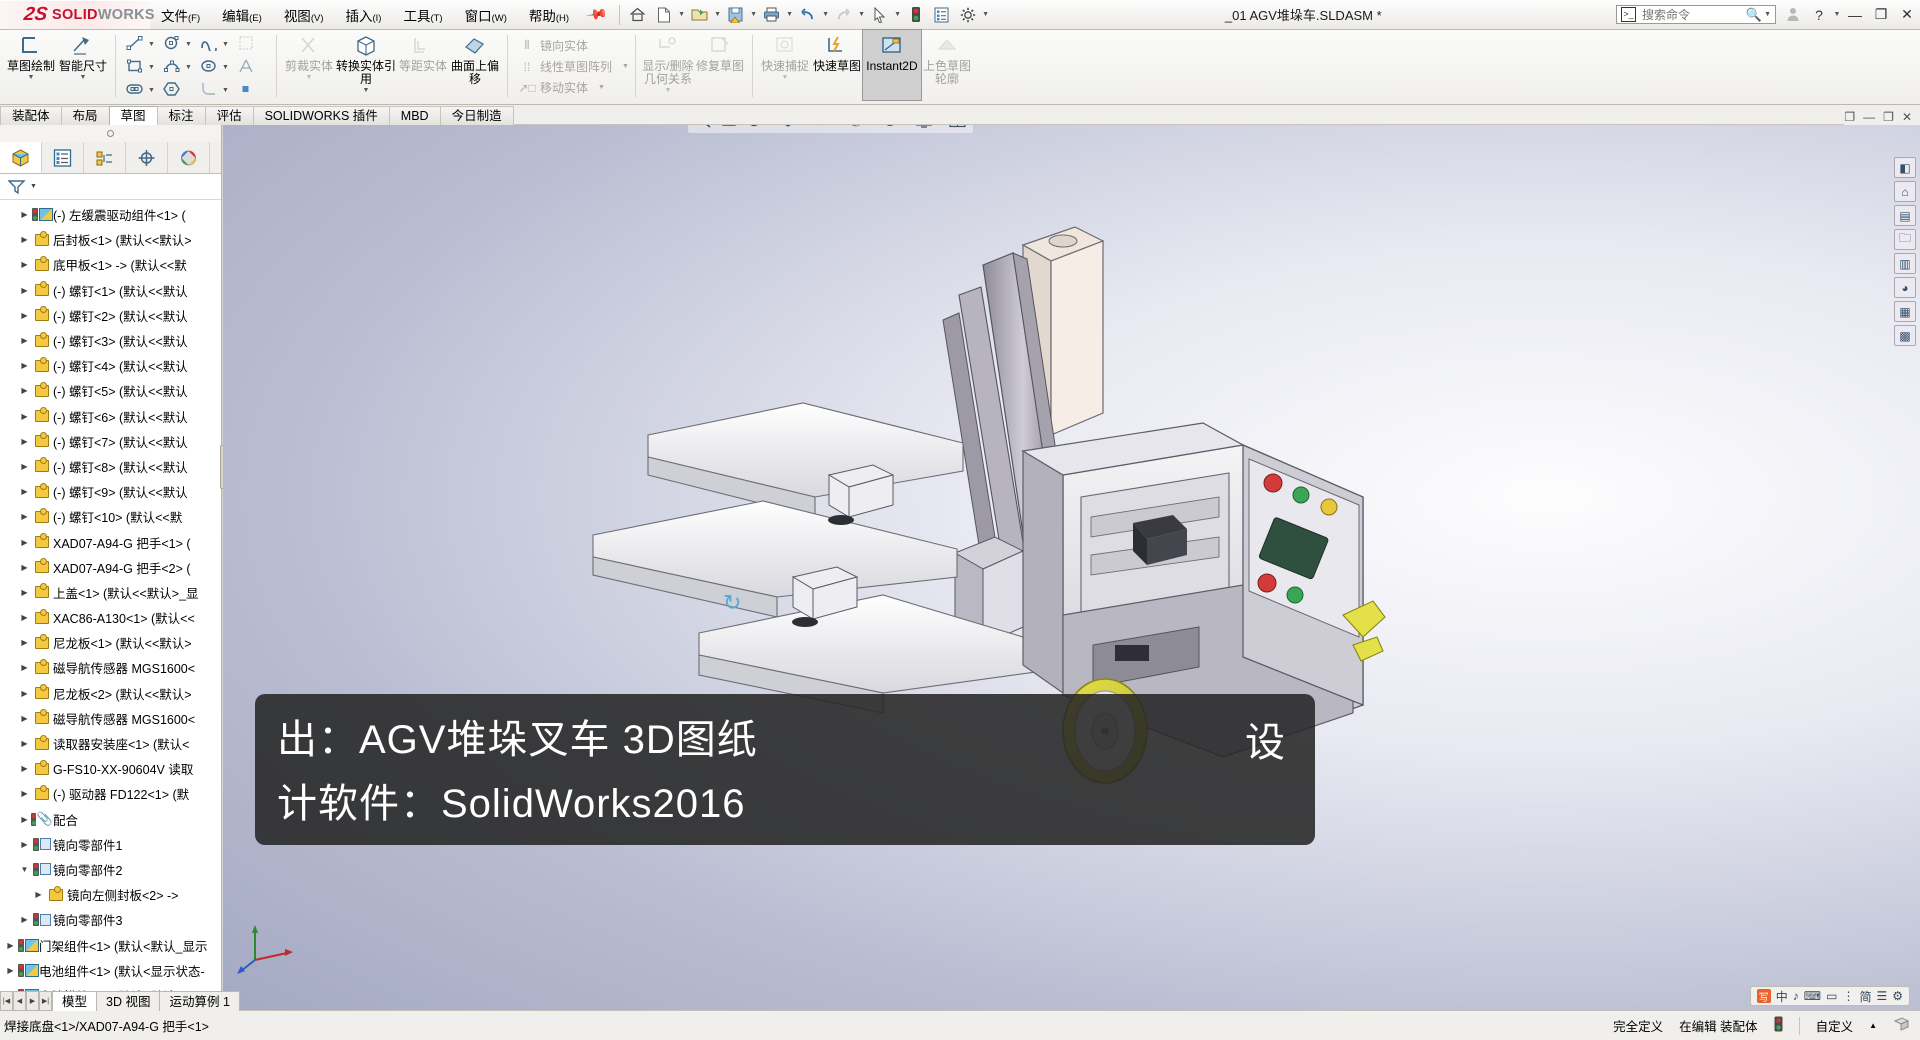  I want to click on customize-caret-icon: ▲, so click(1873, 1025).